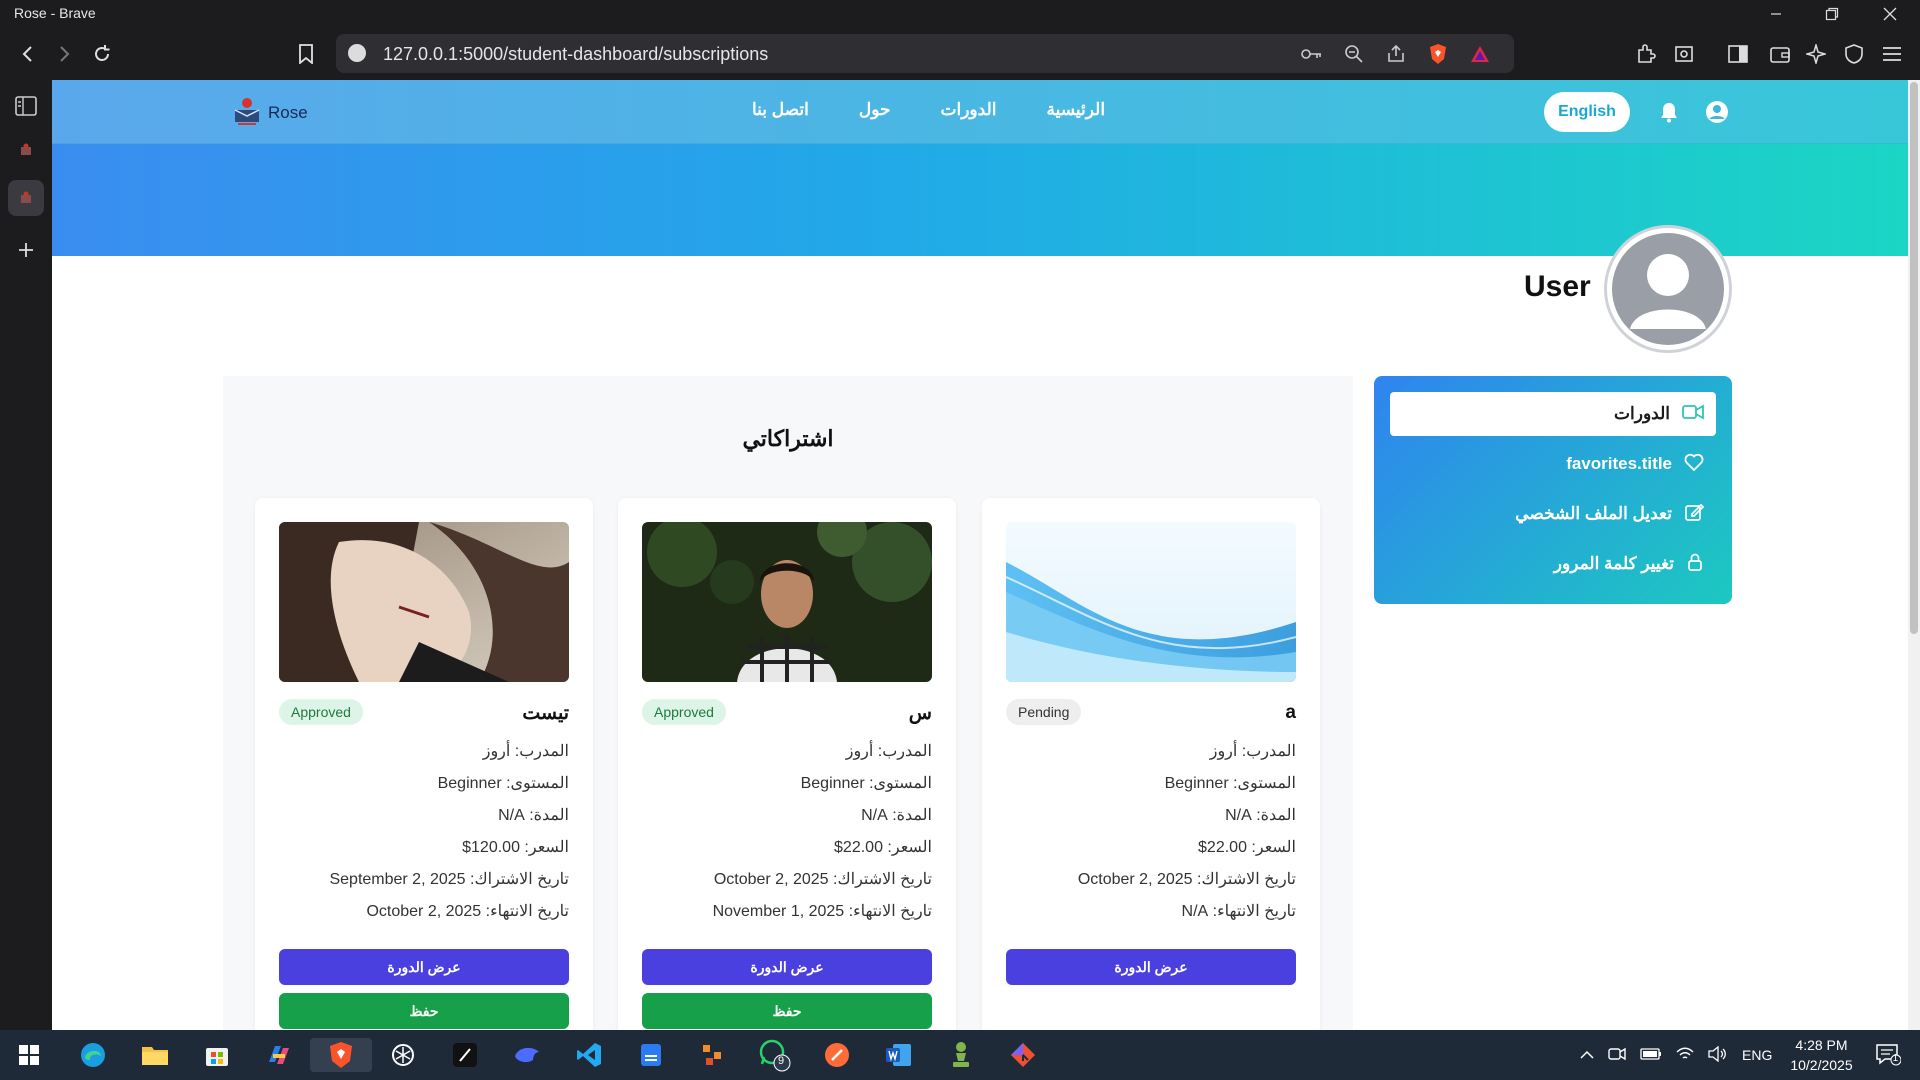 This screenshot has height=1080, width=1920. Describe the element at coordinates (465, 1055) in the screenshot. I see `cursor-app-icon` at that location.